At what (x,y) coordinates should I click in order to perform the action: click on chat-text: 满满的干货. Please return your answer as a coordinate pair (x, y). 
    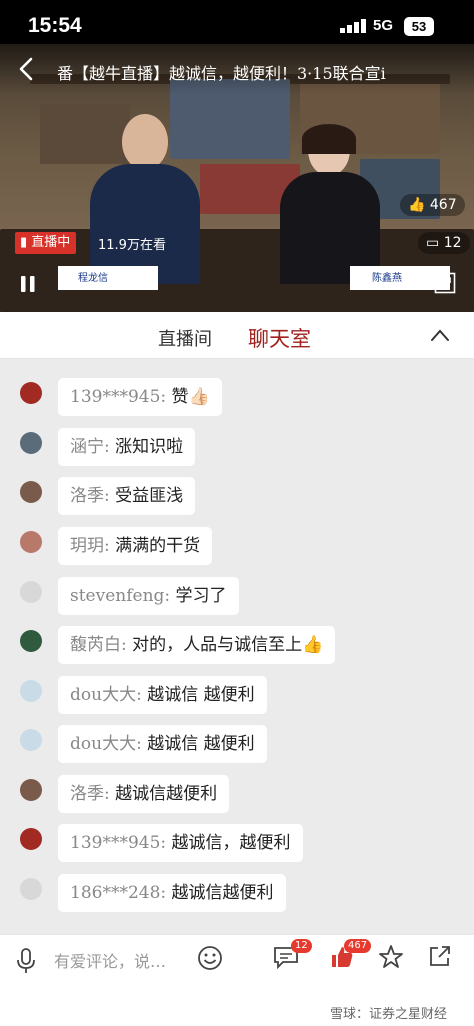
    Looking at the image, I should click on (158, 546).